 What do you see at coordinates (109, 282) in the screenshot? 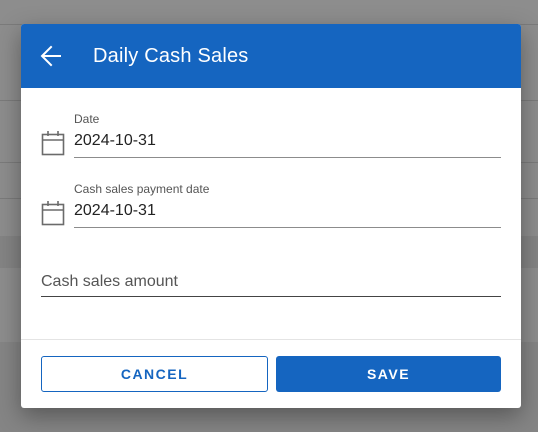
I see `cash-sales-amount-input: Cash sales amount` at bounding box center [109, 282].